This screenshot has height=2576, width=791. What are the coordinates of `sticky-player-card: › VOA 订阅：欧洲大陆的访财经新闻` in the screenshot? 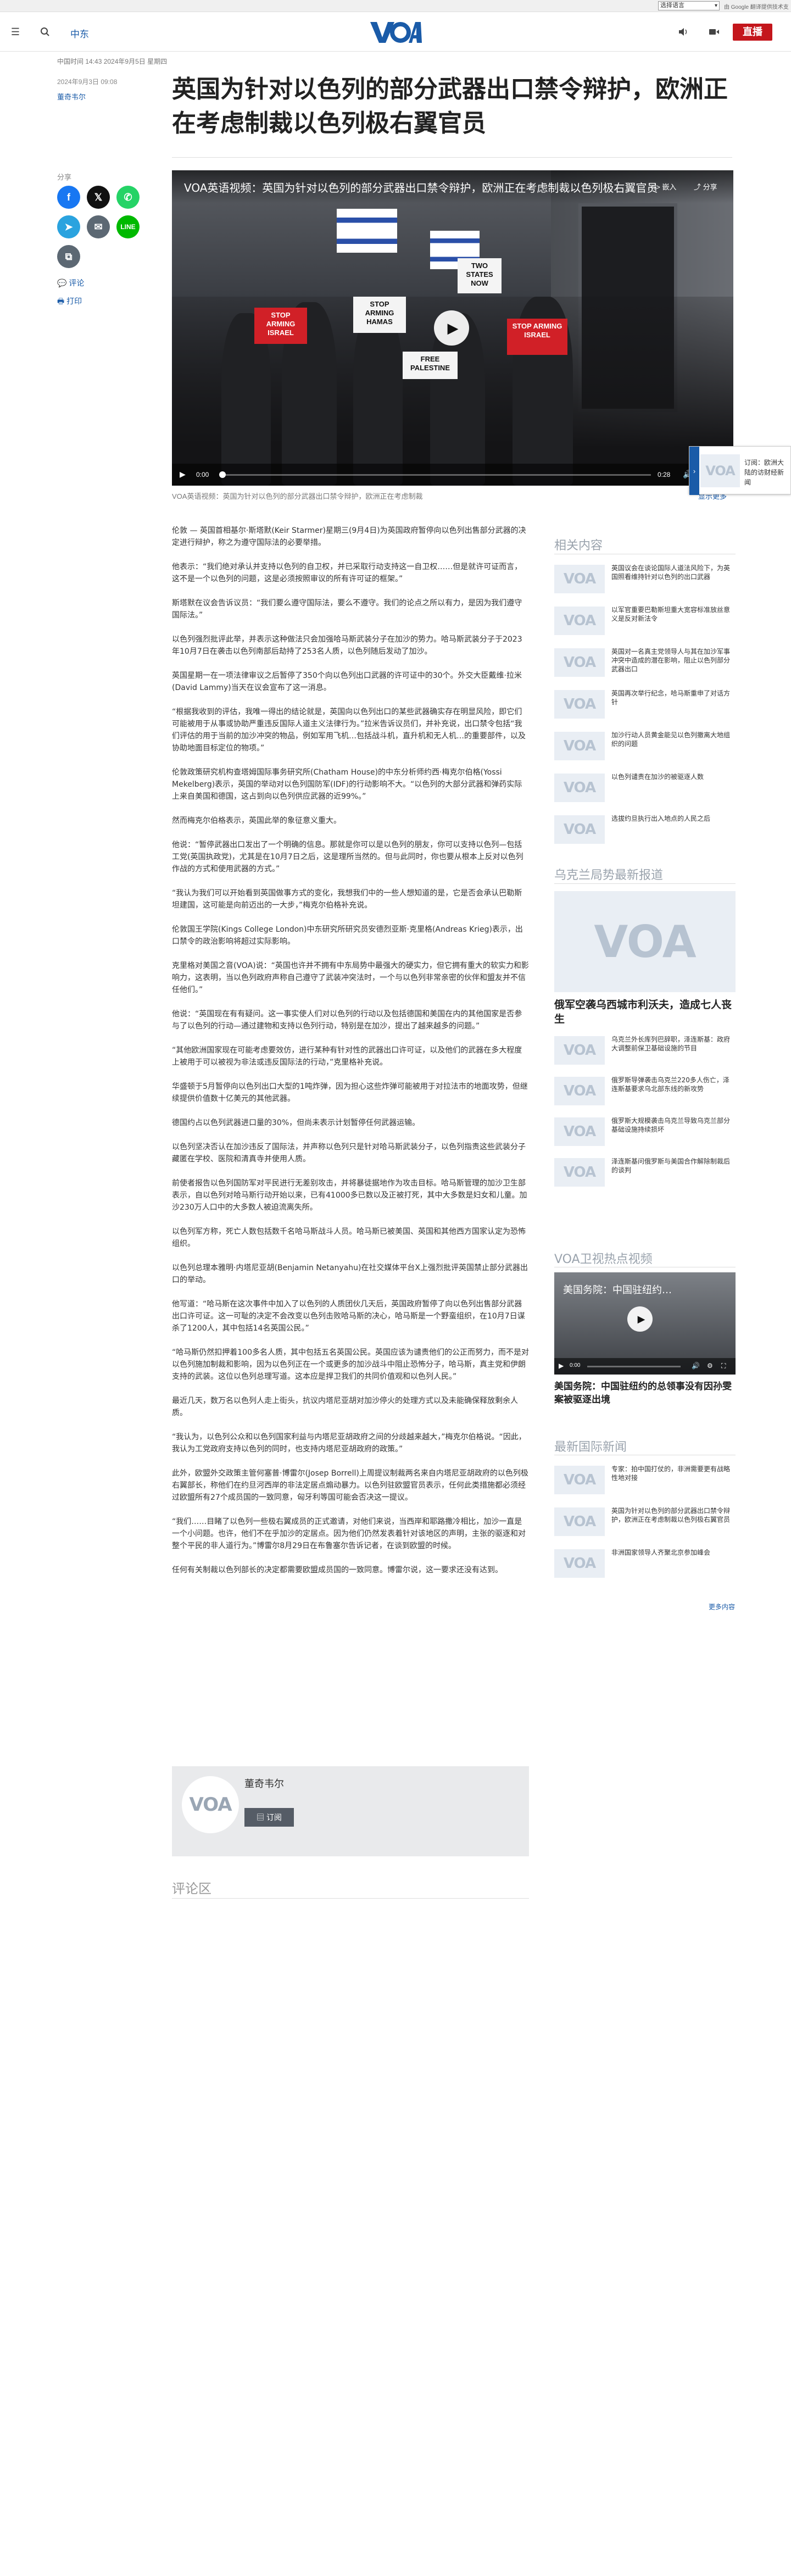 It's located at (740, 470).